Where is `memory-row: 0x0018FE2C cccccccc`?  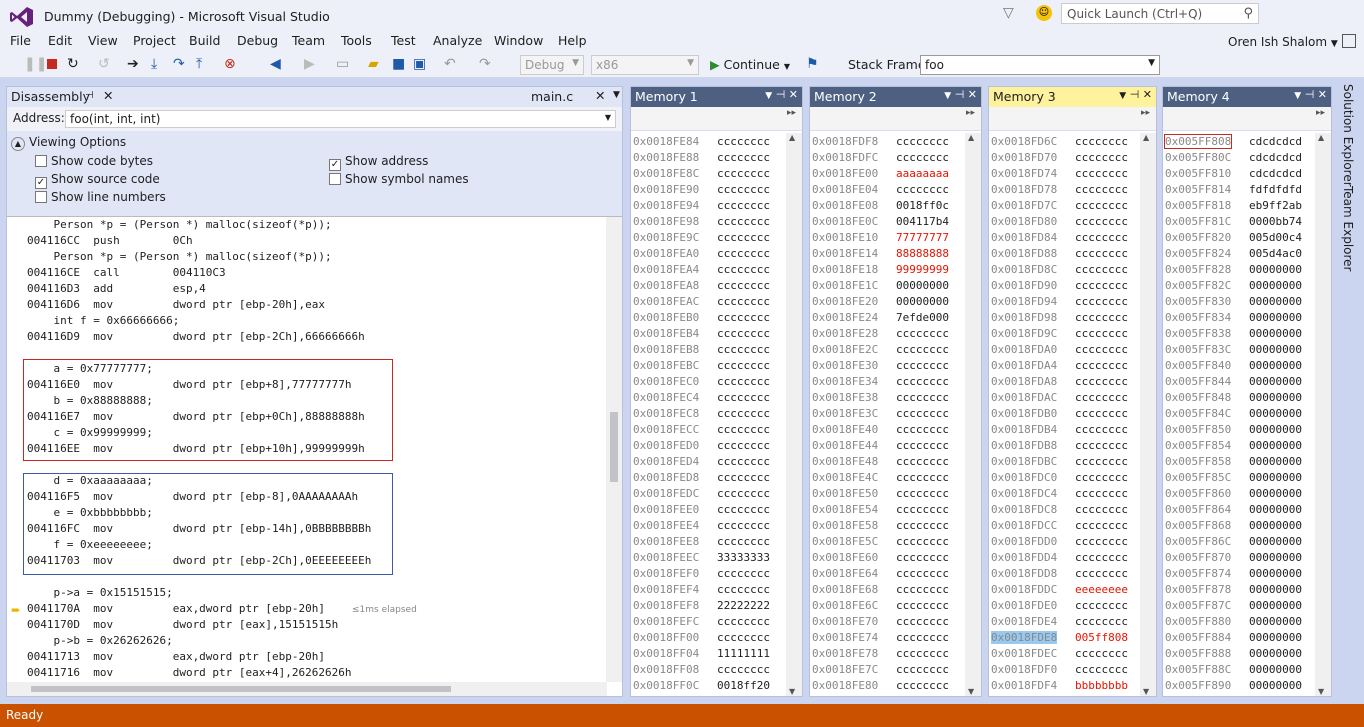
memory-row: 0x0018FE2C cccccccc is located at coordinates (880, 350).